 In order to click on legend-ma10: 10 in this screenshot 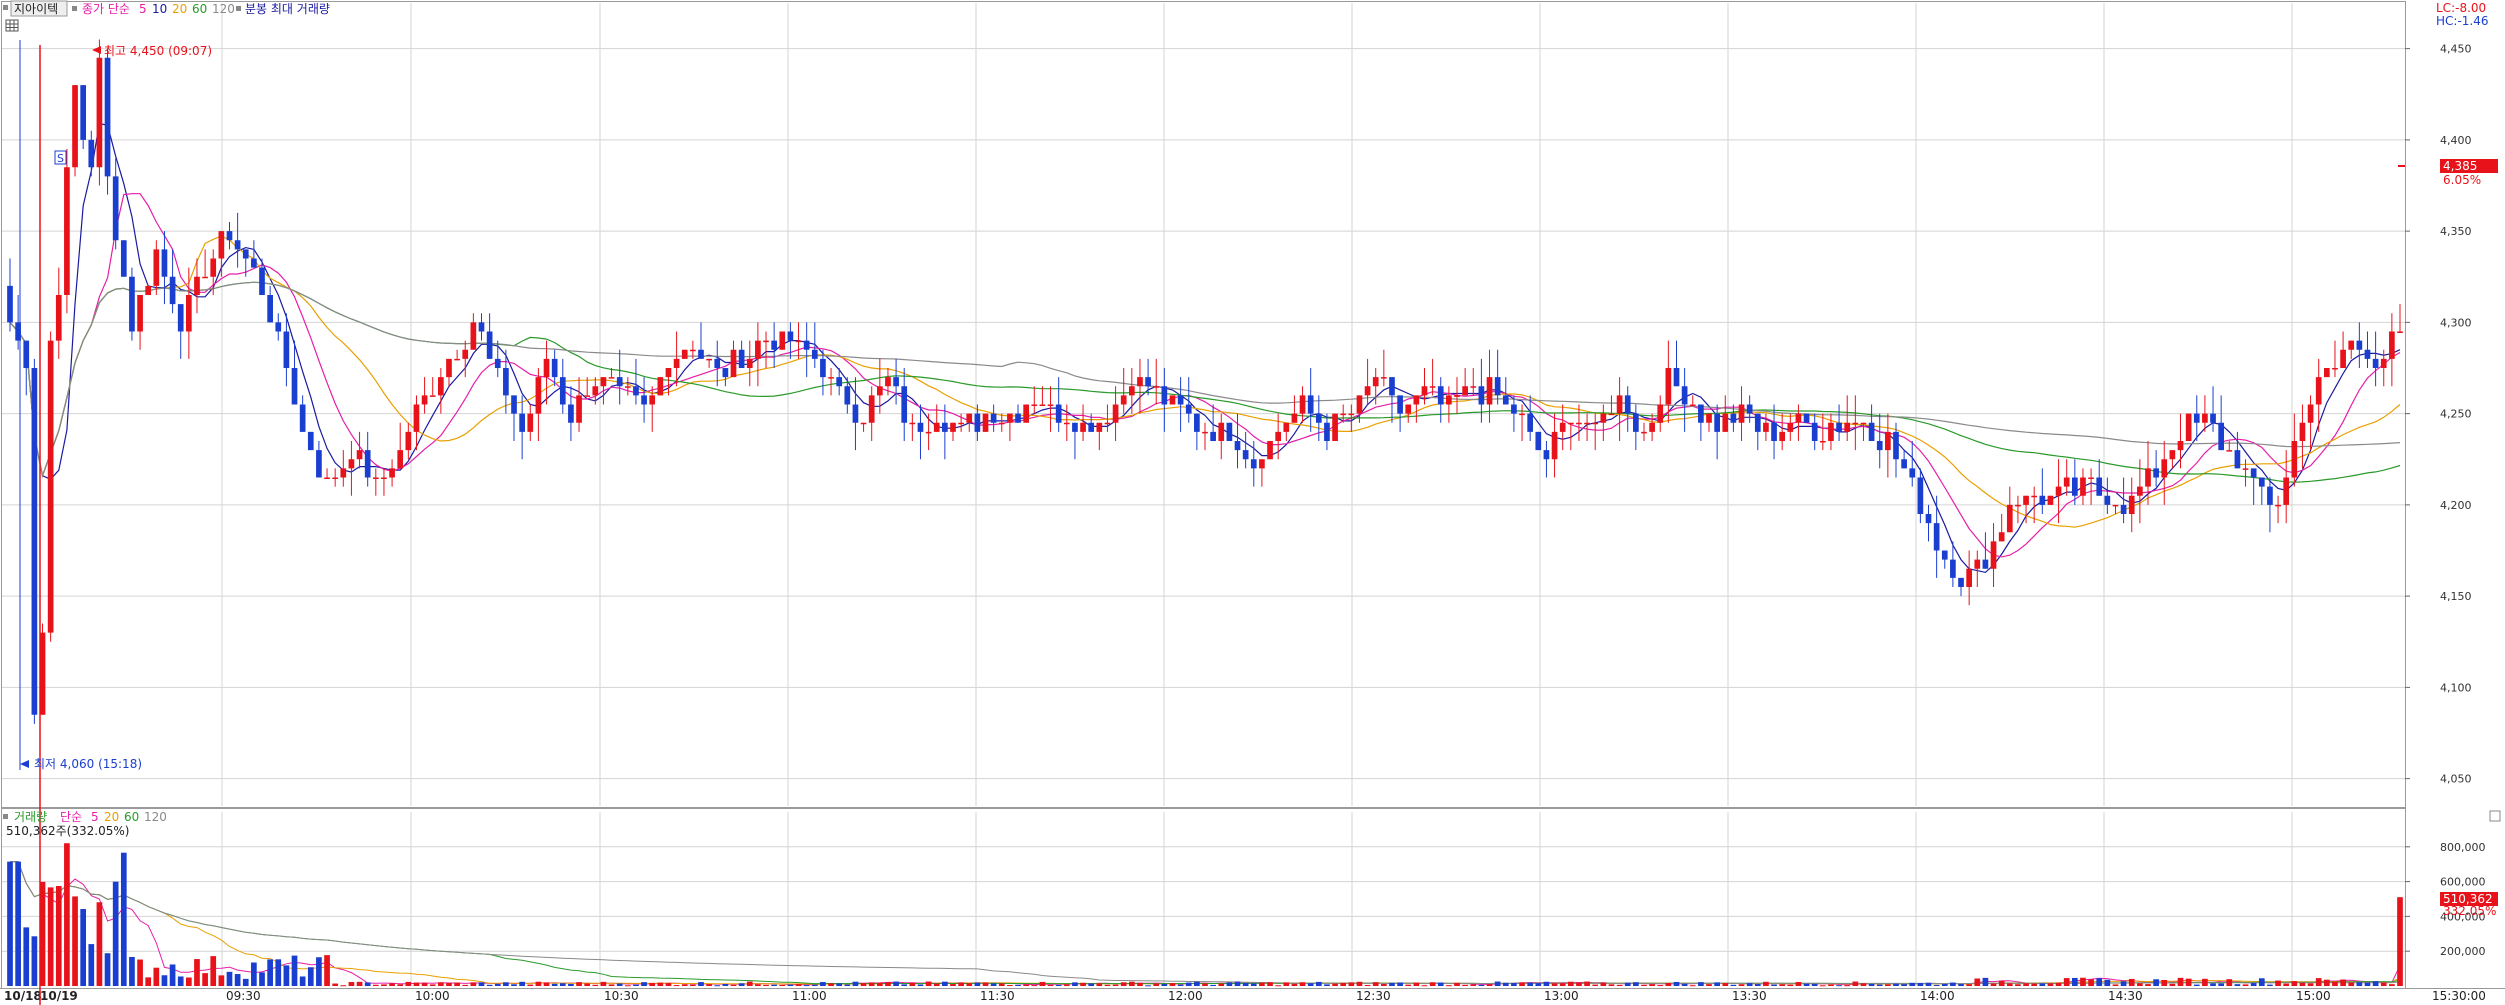, I will do `click(159, 9)`.